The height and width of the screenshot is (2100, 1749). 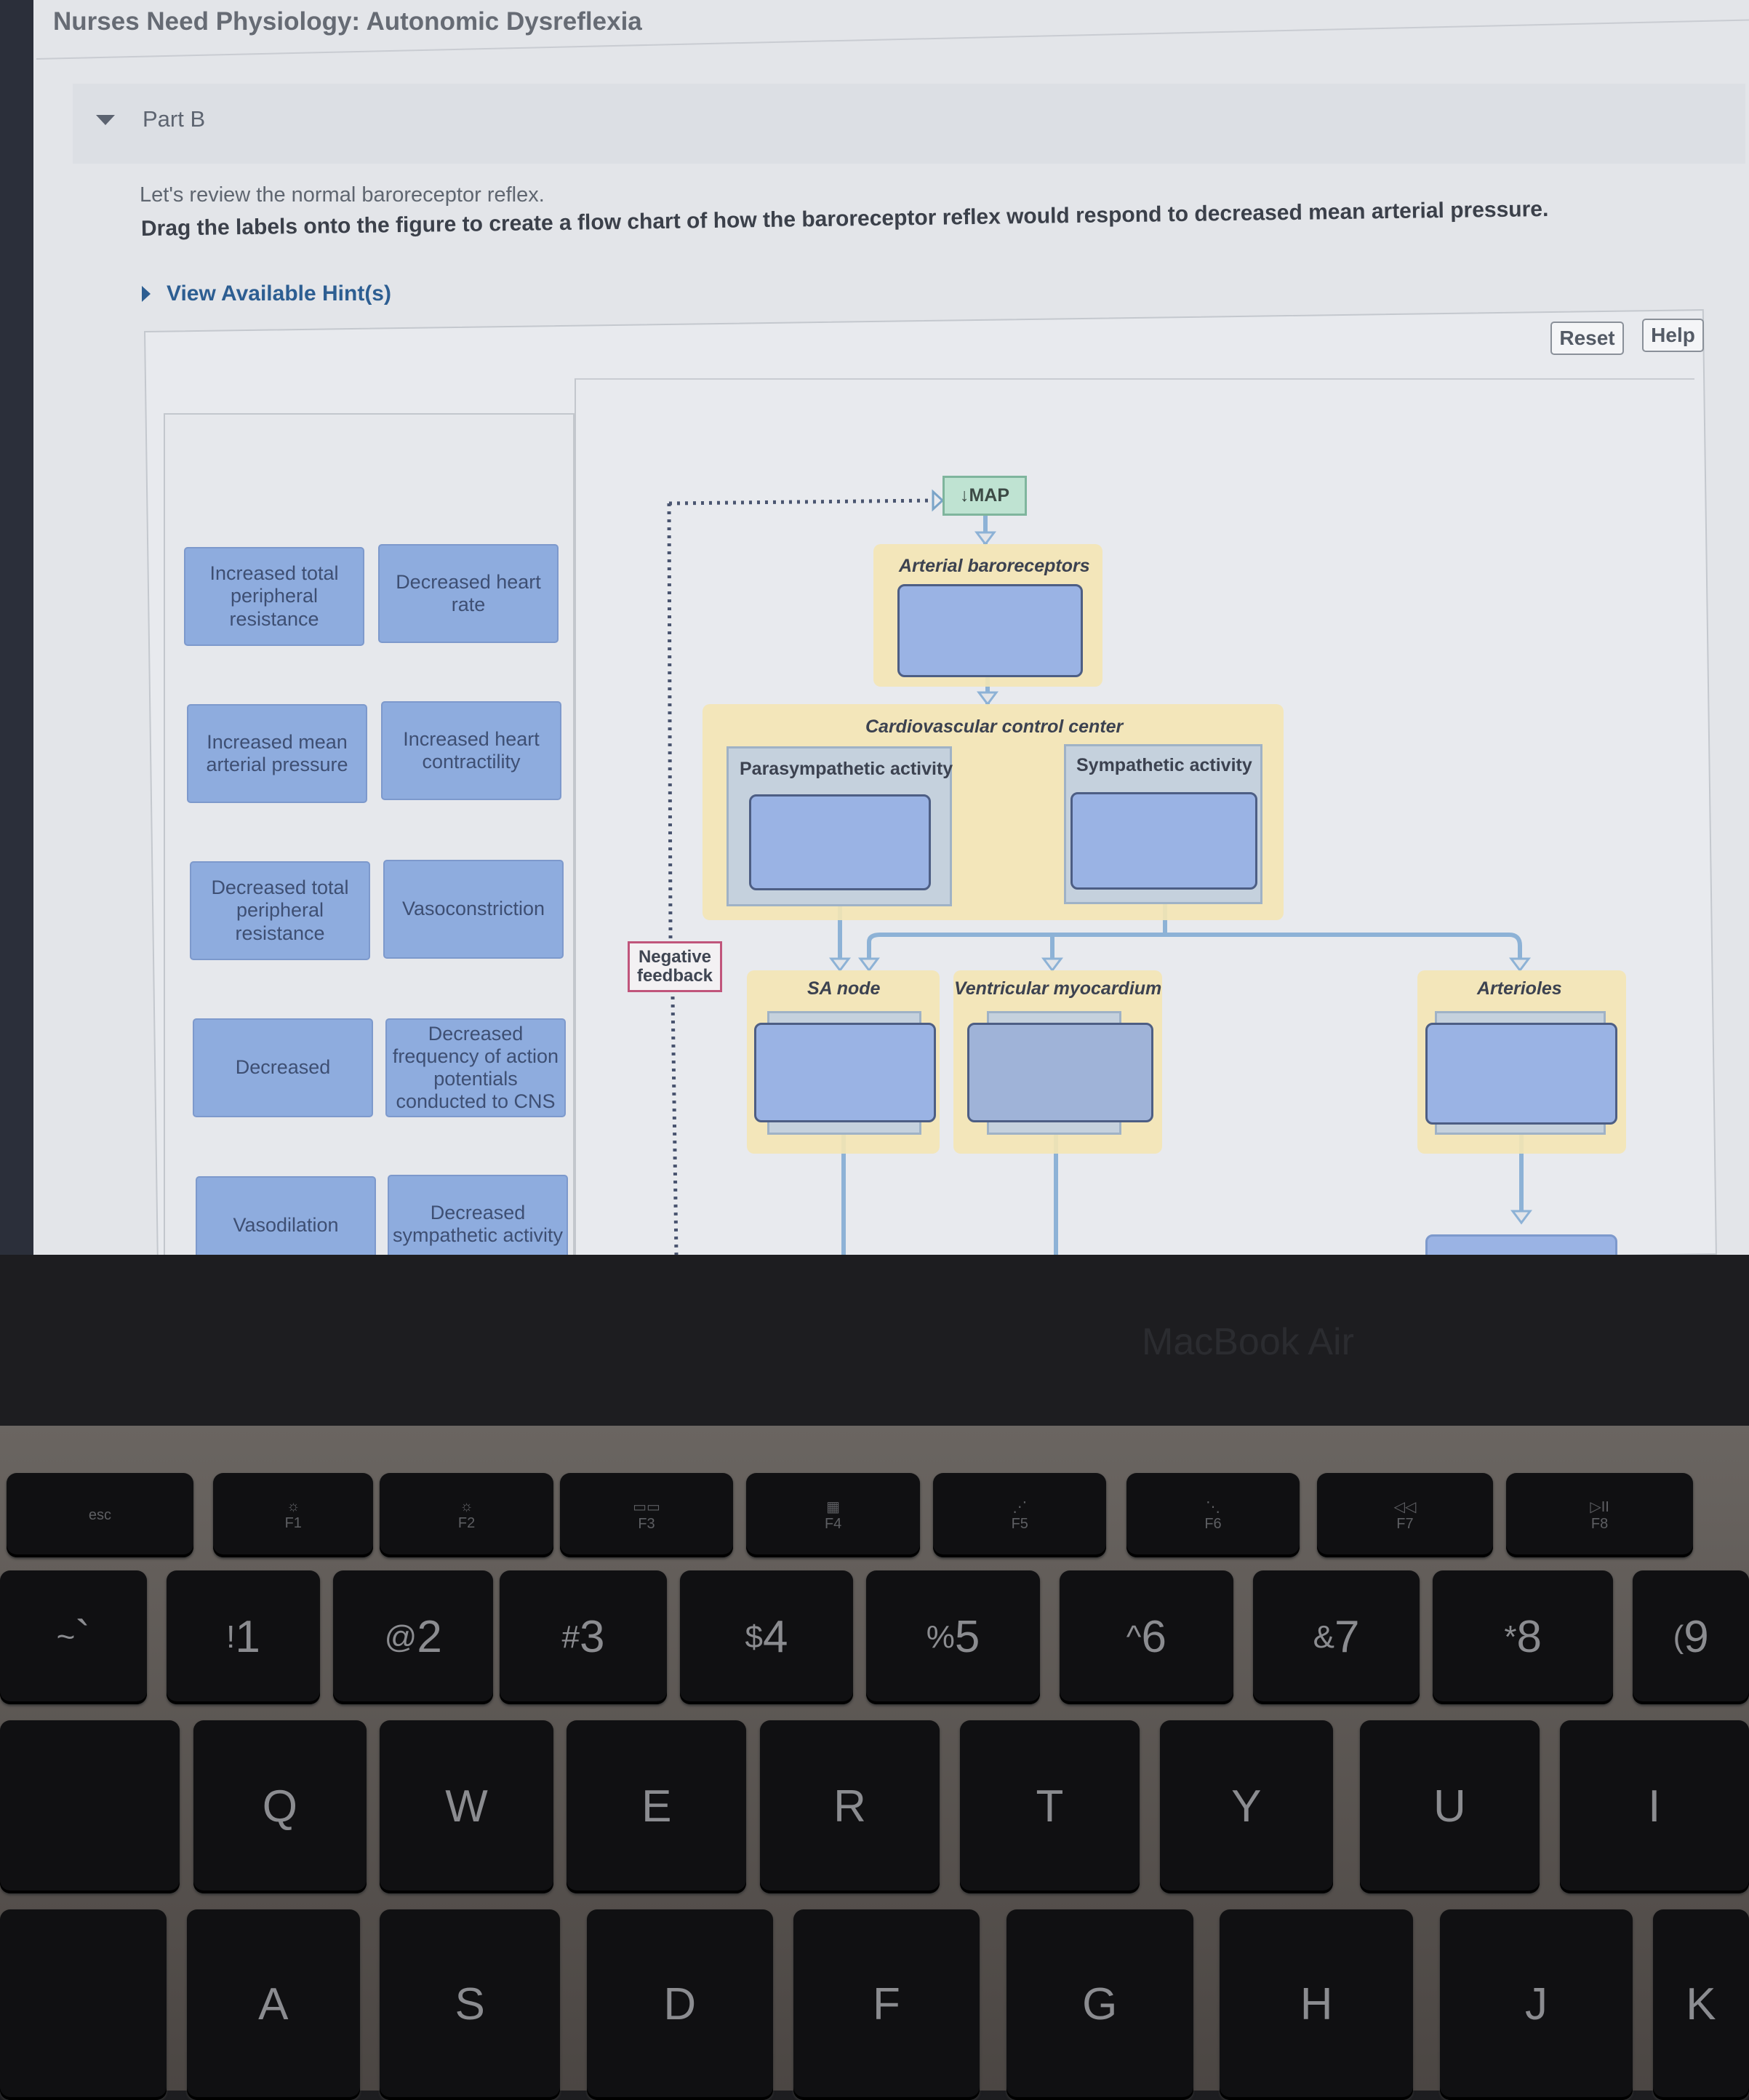 What do you see at coordinates (1599, 1507) in the screenshot?
I see `key-symbol: ▷II` at bounding box center [1599, 1507].